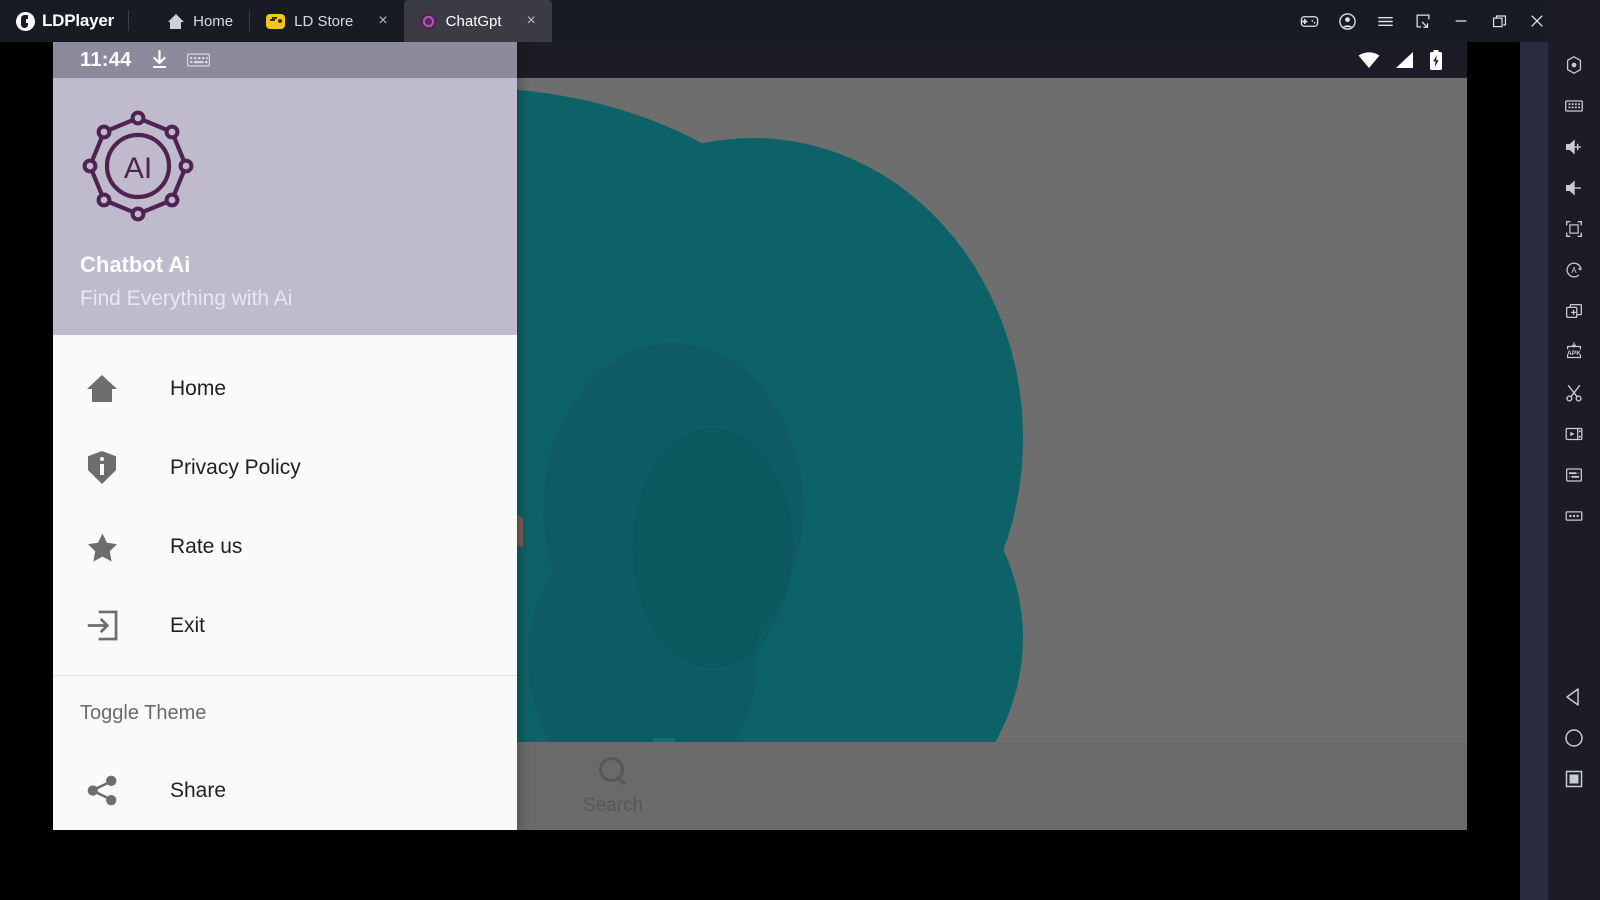 This screenshot has height=900, width=1600. What do you see at coordinates (285, 206) in the screenshot?
I see `drawer-header: AI Chatbot Ai Find Everything with Ai` at bounding box center [285, 206].